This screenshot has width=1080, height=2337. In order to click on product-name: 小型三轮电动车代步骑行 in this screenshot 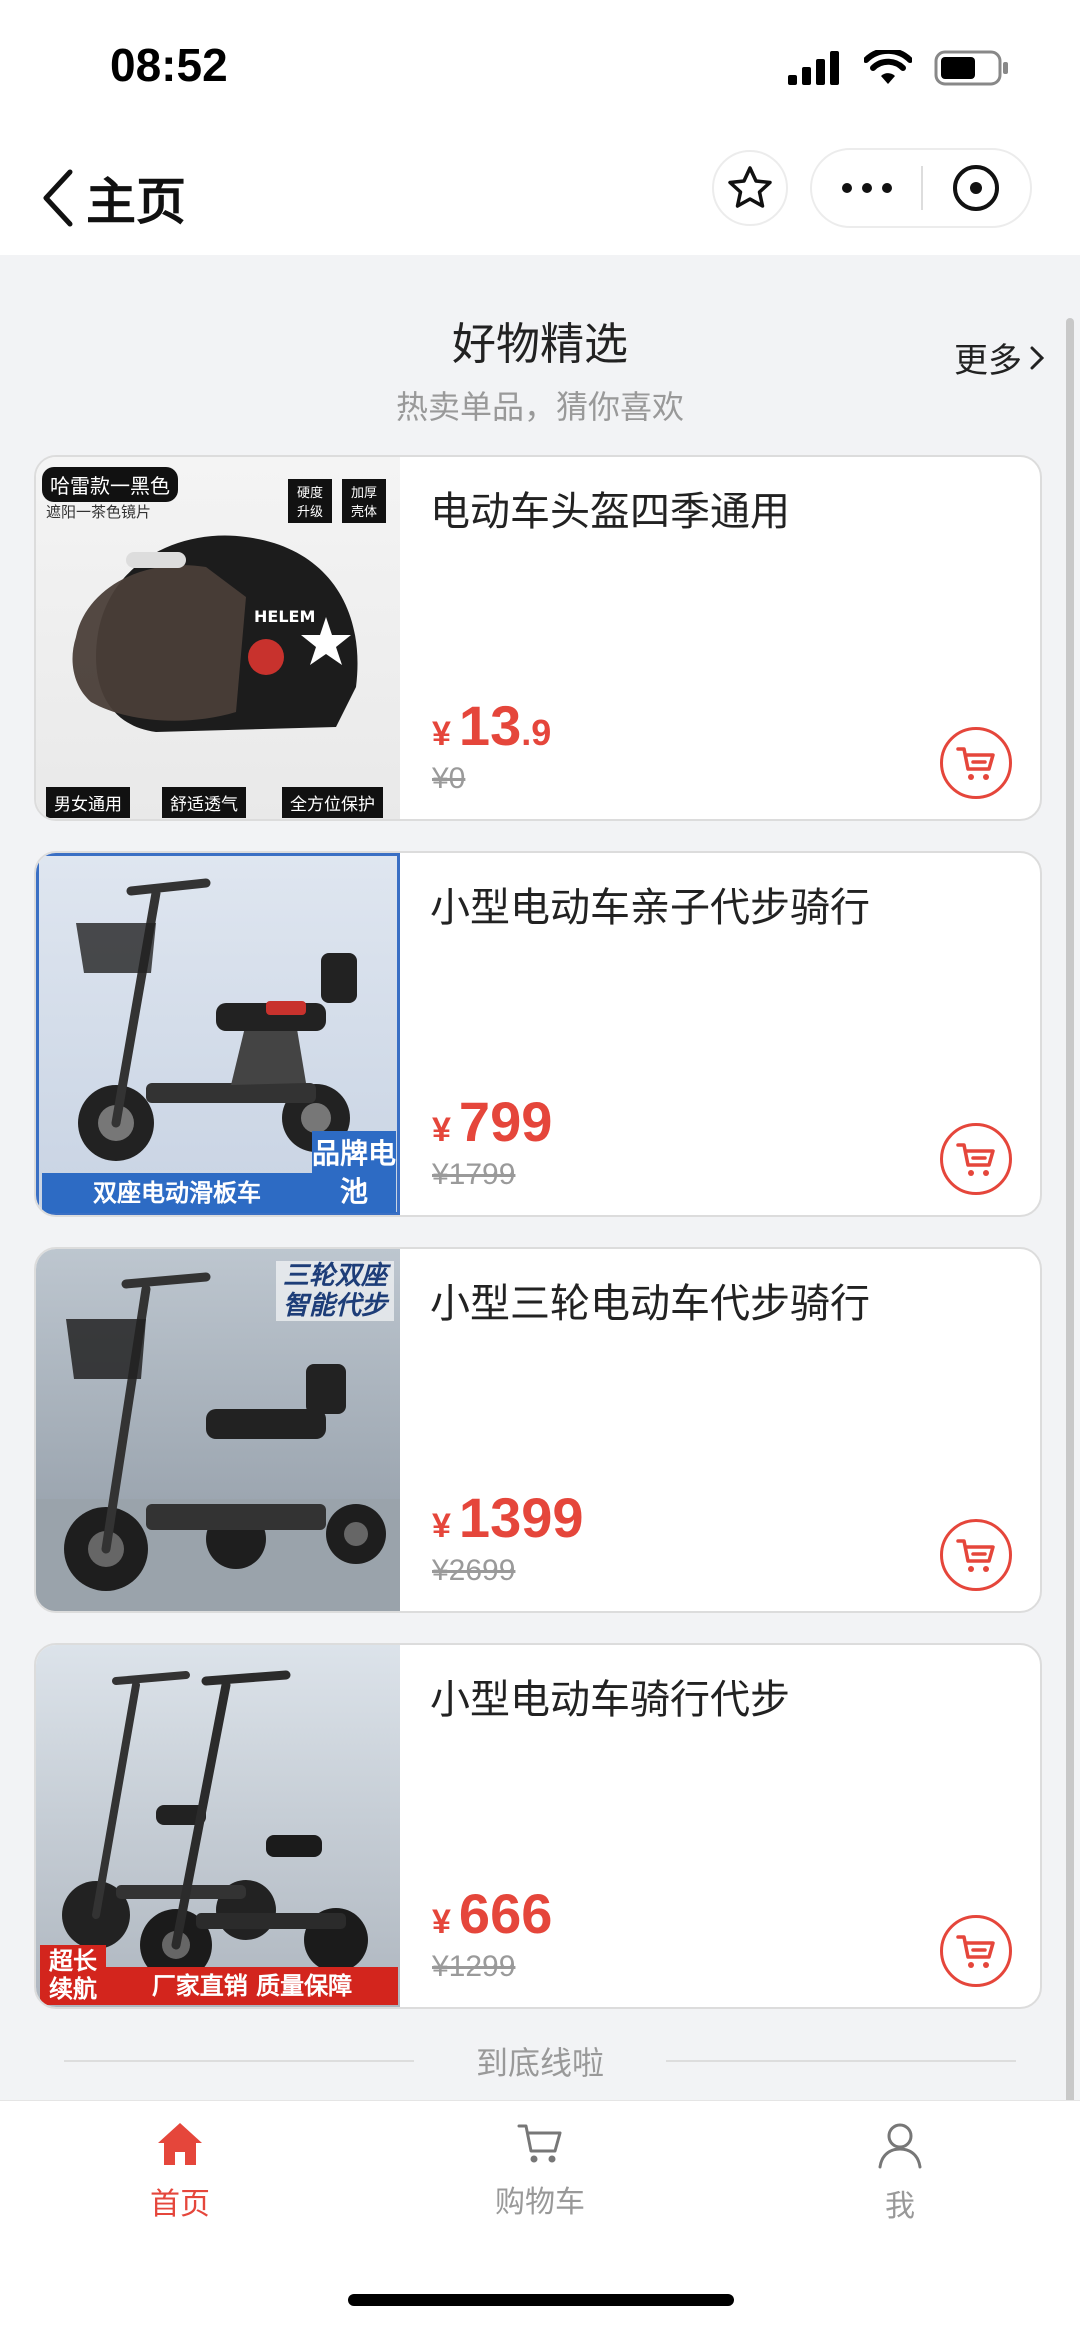, I will do `click(650, 1300)`.